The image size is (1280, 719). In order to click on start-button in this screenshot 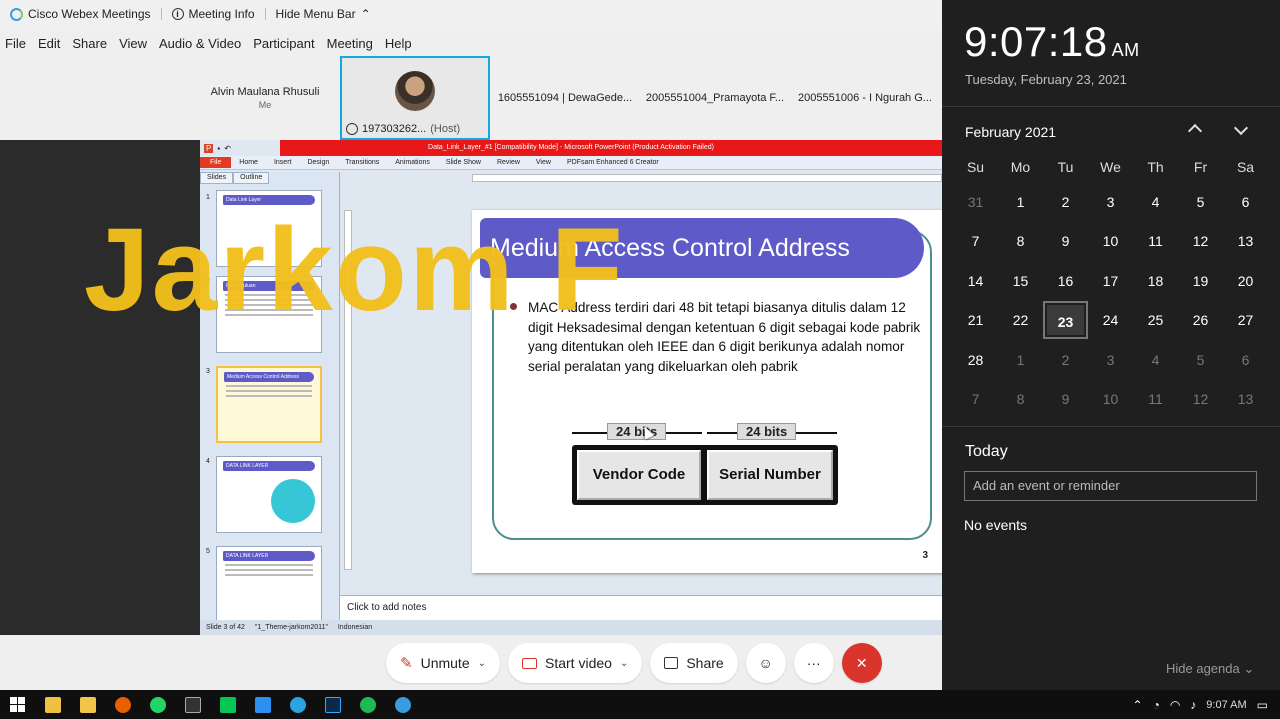, I will do `click(17, 704)`.